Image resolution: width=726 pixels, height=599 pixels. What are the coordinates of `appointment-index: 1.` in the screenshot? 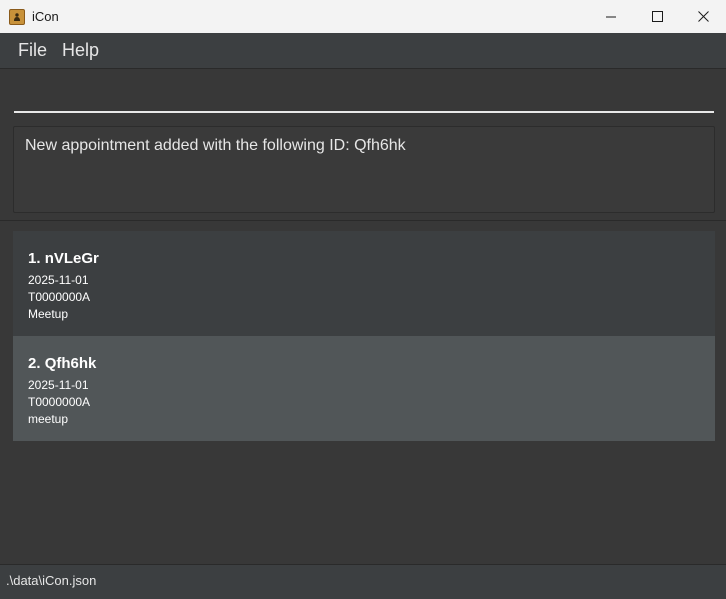 It's located at (34, 258).